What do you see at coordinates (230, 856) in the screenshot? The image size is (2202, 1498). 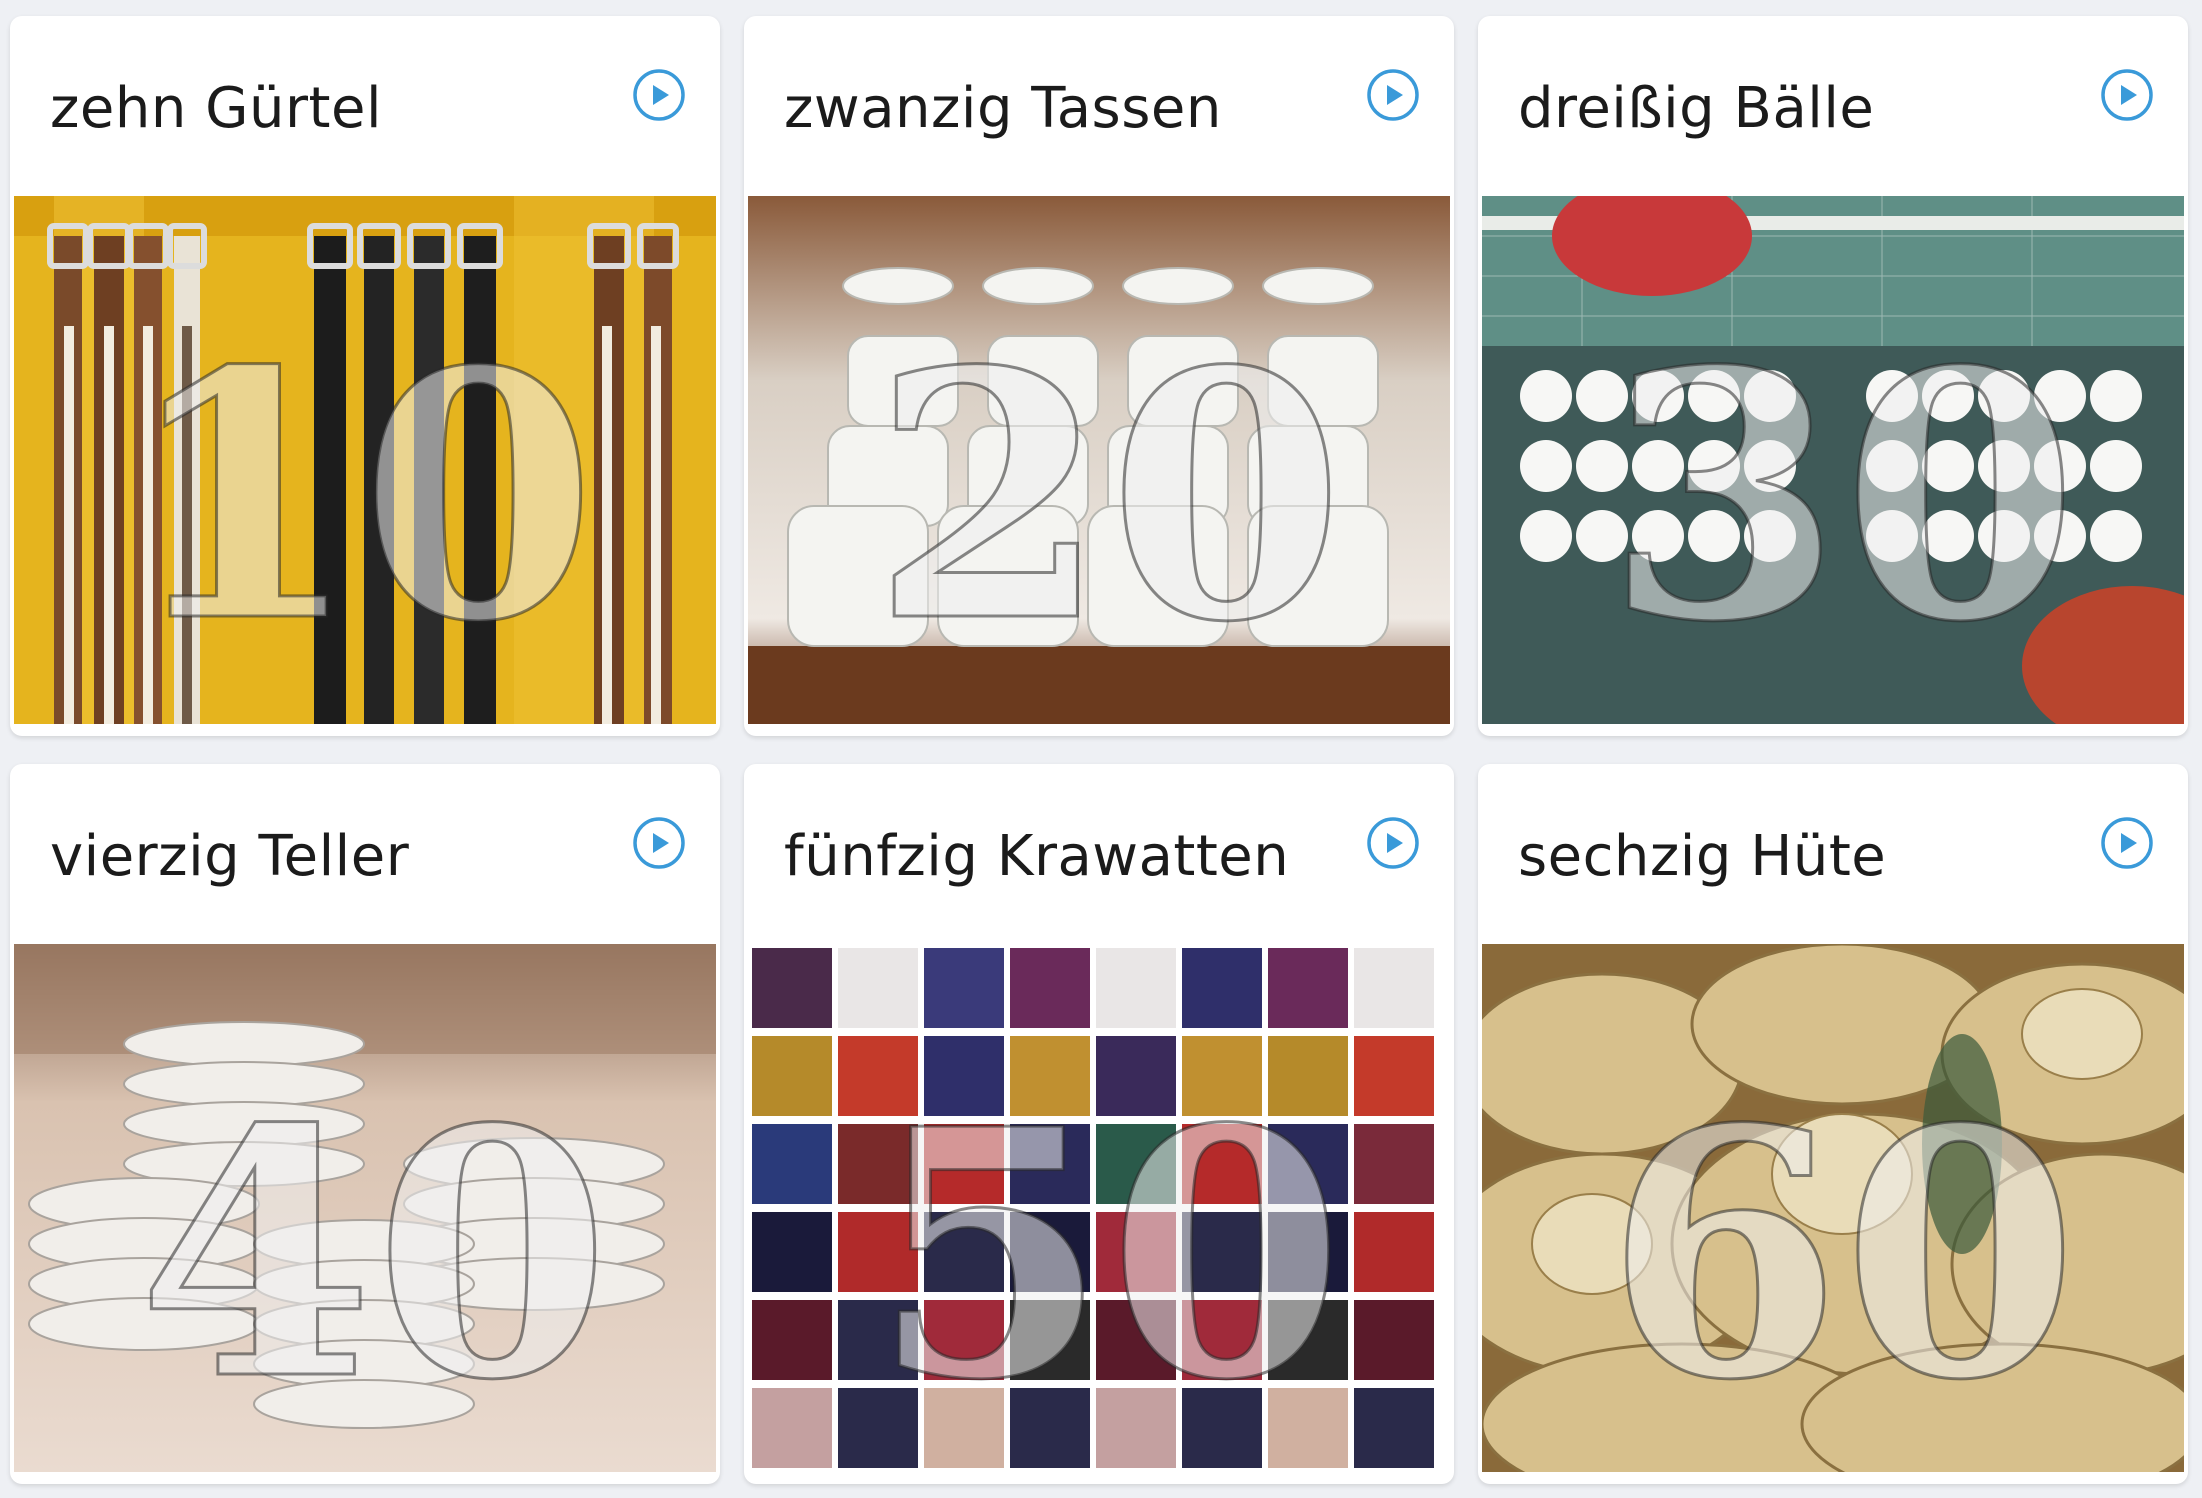 I see `card-title: vierzig Teller` at bounding box center [230, 856].